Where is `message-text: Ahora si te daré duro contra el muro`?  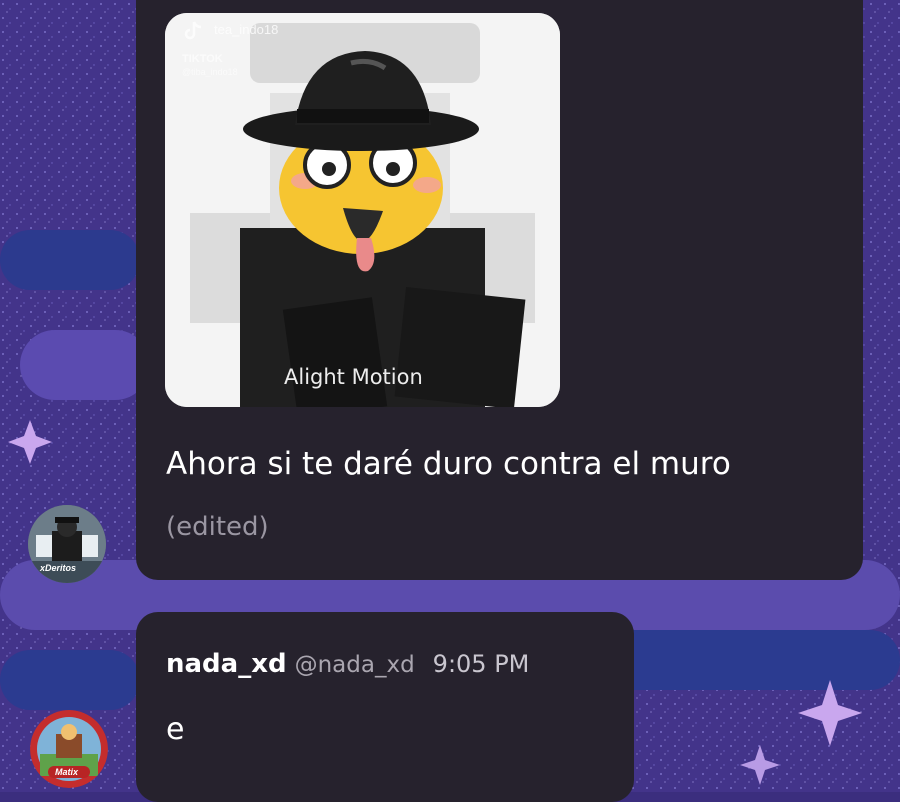 message-text: Ahora si te daré duro contra el muro is located at coordinates (448, 464).